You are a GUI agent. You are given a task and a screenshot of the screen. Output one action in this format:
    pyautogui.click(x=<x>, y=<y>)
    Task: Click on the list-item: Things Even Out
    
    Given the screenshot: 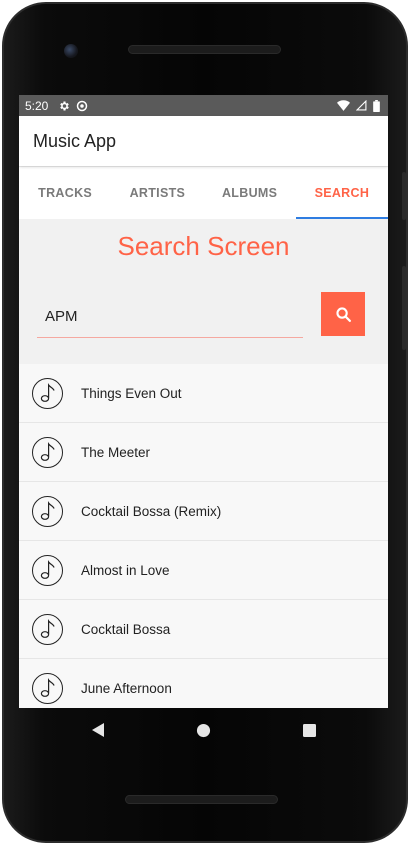 What is the action you would take?
    pyautogui.click(x=203, y=393)
    